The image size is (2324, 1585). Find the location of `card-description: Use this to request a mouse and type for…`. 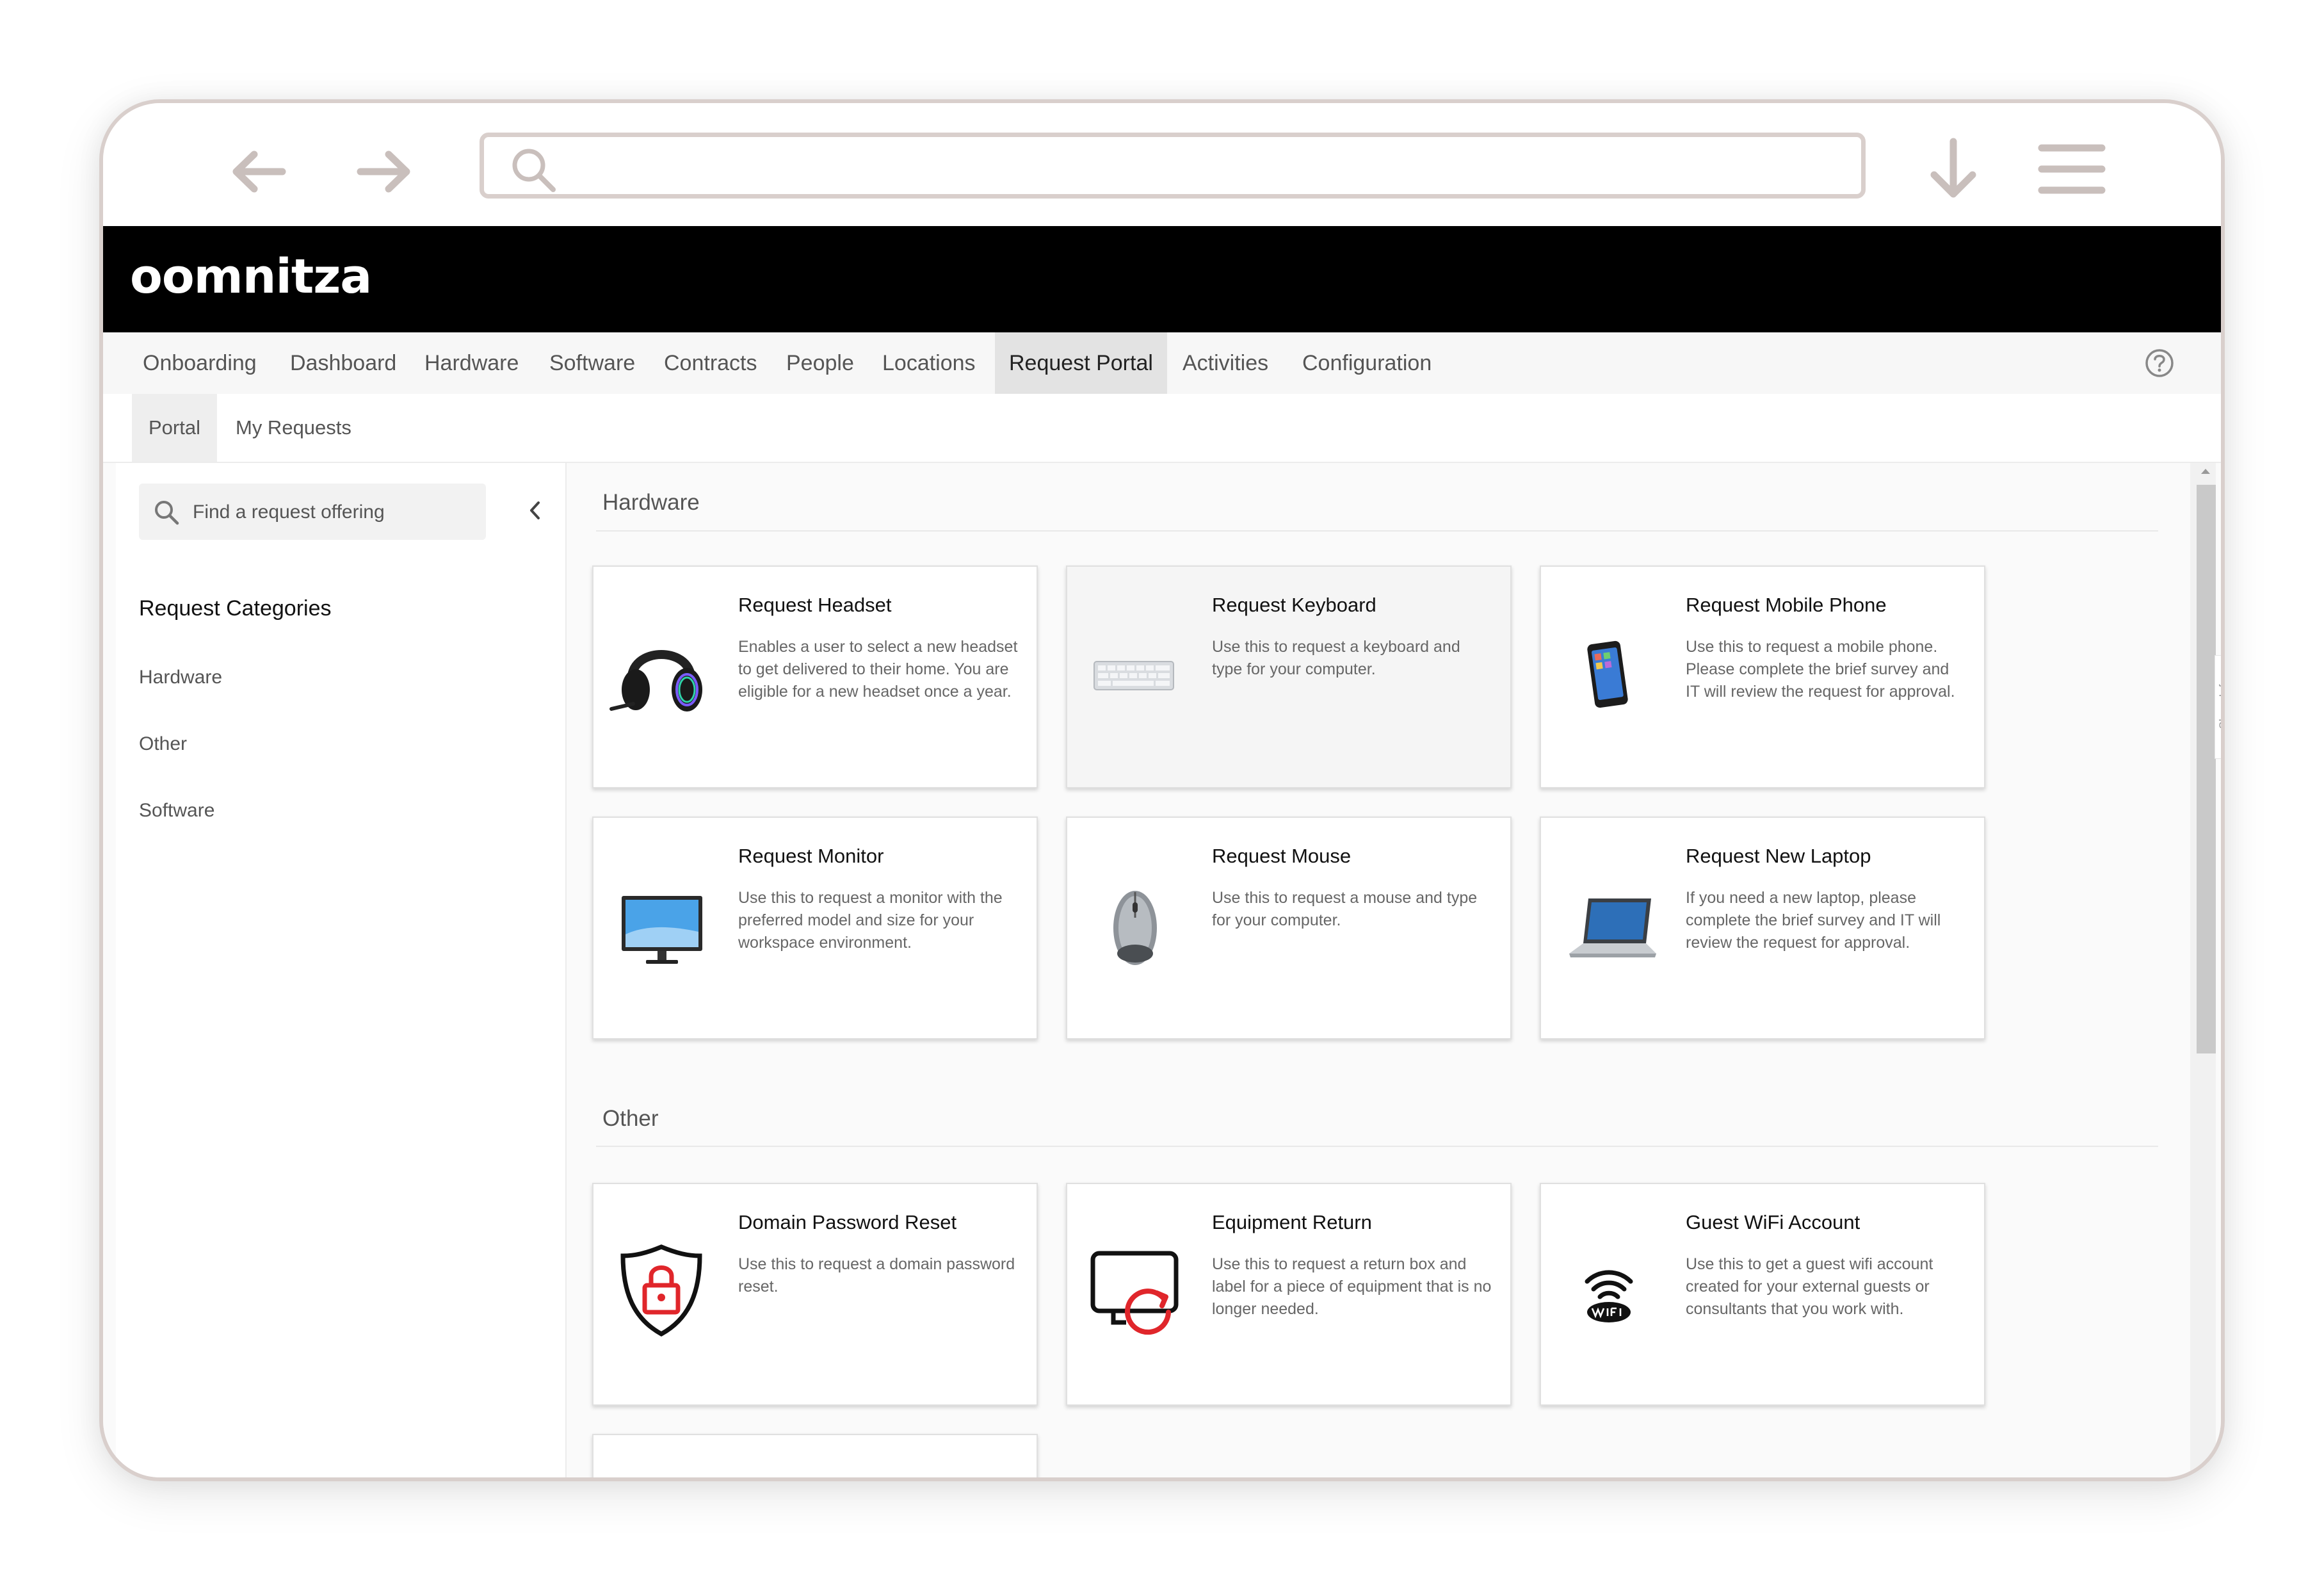

card-description: Use this to request a mouse and type for… is located at coordinates (1345, 909).